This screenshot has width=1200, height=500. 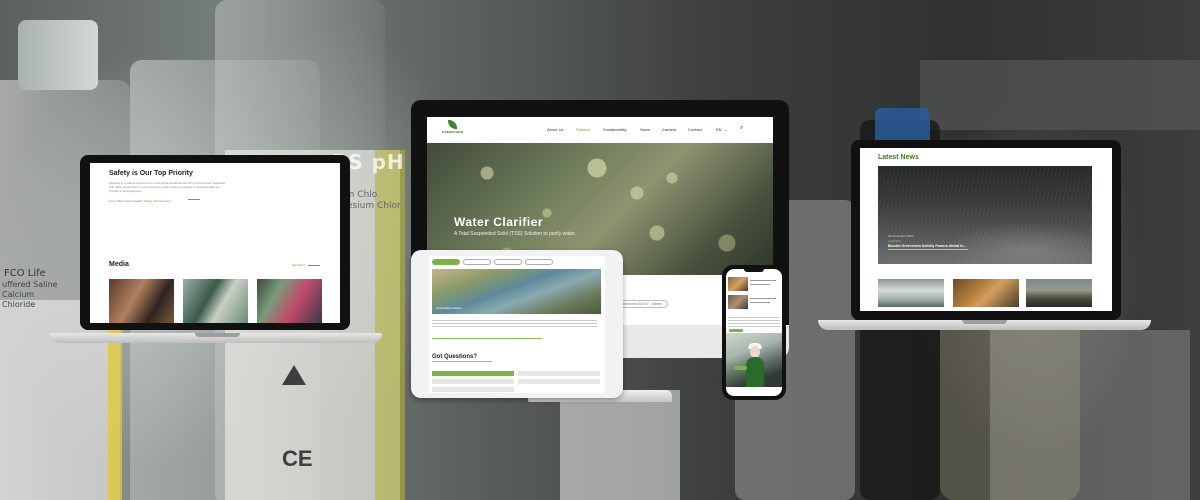 I want to click on hero-caption: Sustainability Initiatives, so click(x=449, y=308).